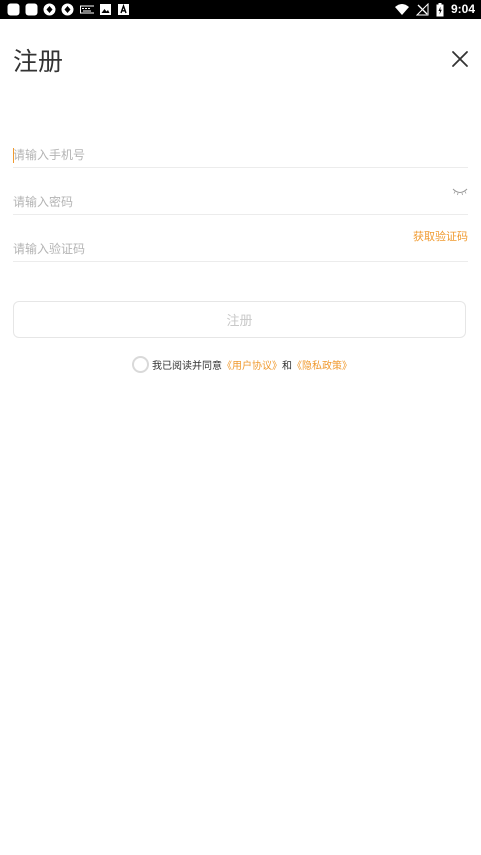  I want to click on code-field: 获取验证码, so click(240, 246).